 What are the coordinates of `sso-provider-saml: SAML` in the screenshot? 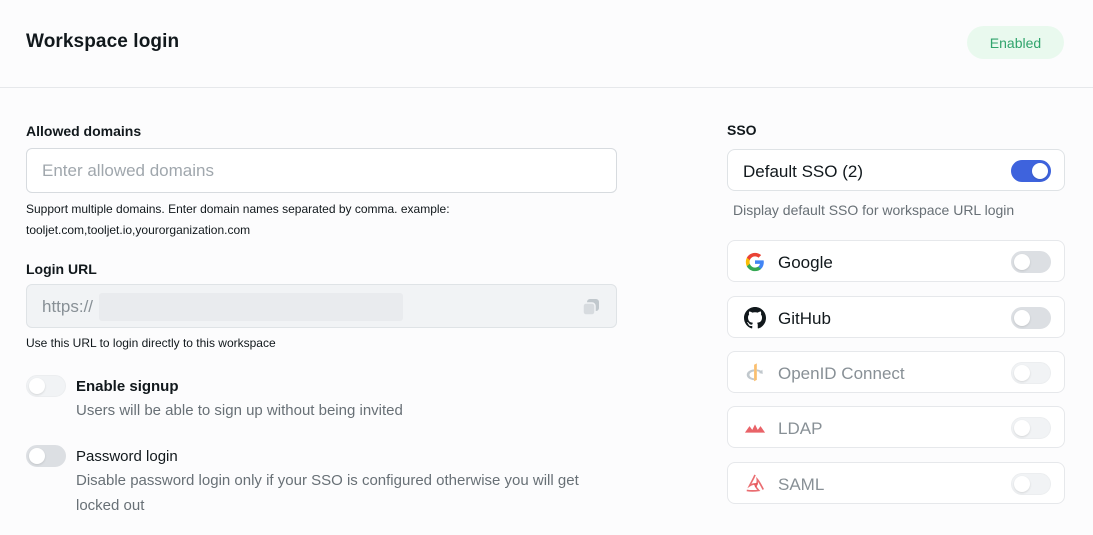 It's located at (896, 483).